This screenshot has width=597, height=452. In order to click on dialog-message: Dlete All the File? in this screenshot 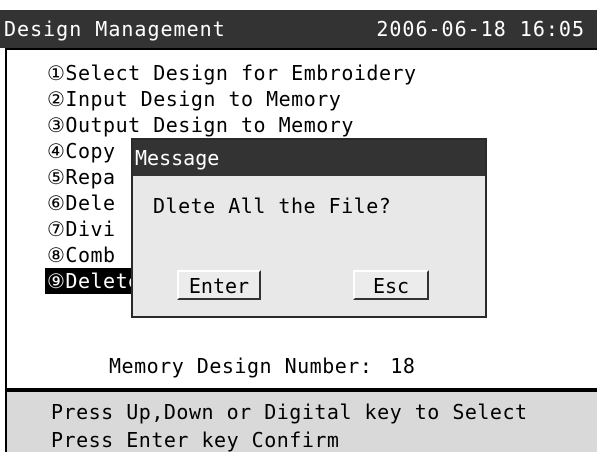, I will do `click(272, 206)`.